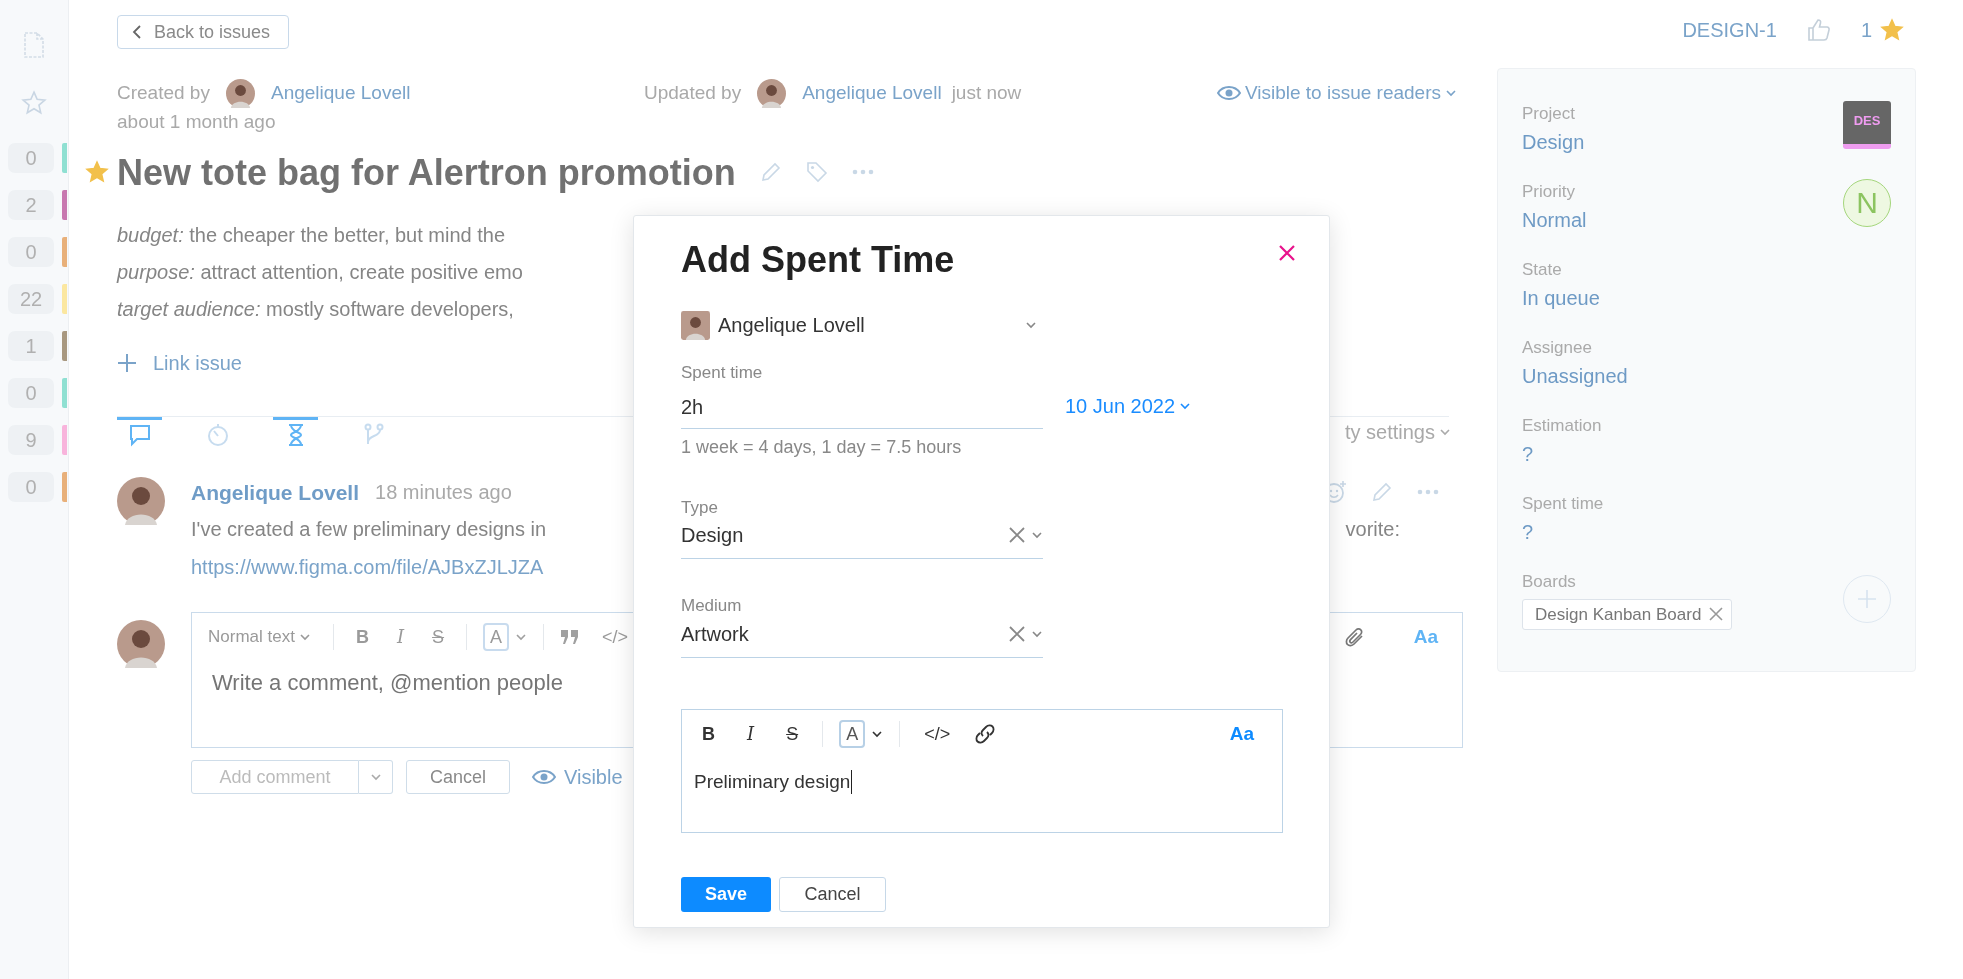  What do you see at coordinates (1549, 114) in the screenshot?
I see `field-label: Project` at bounding box center [1549, 114].